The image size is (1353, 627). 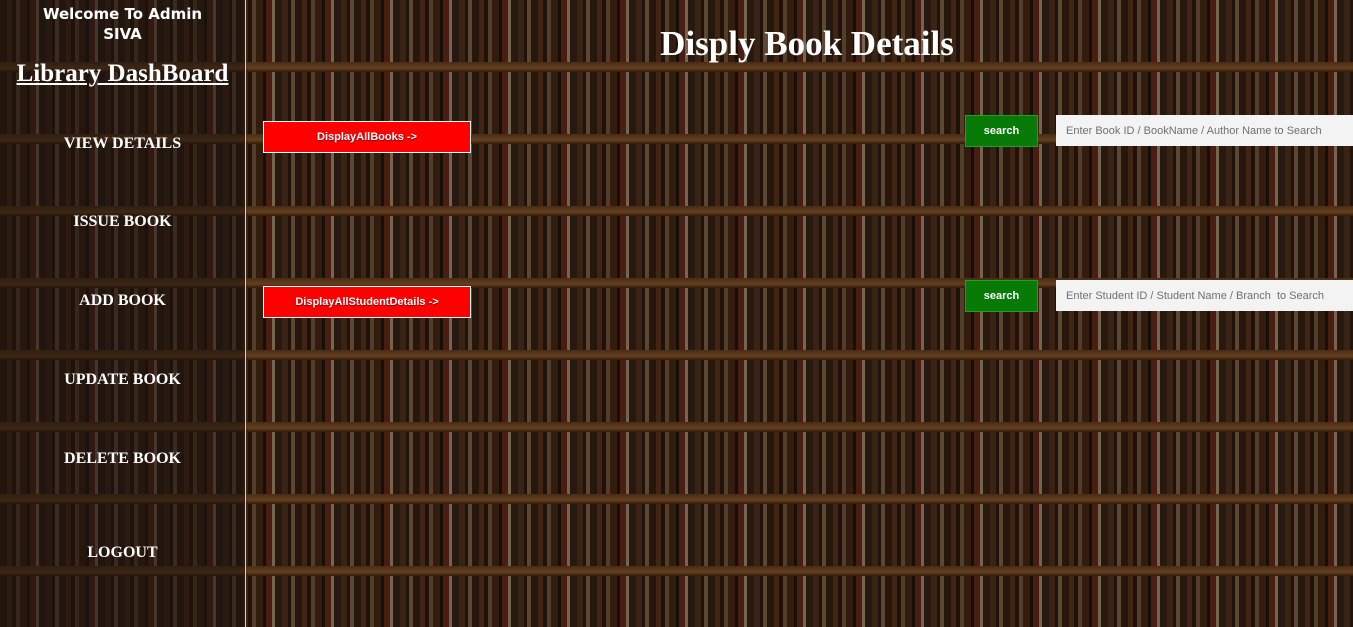 What do you see at coordinates (122, 553) in the screenshot?
I see `sidebar-item-logout: LOGOUT` at bounding box center [122, 553].